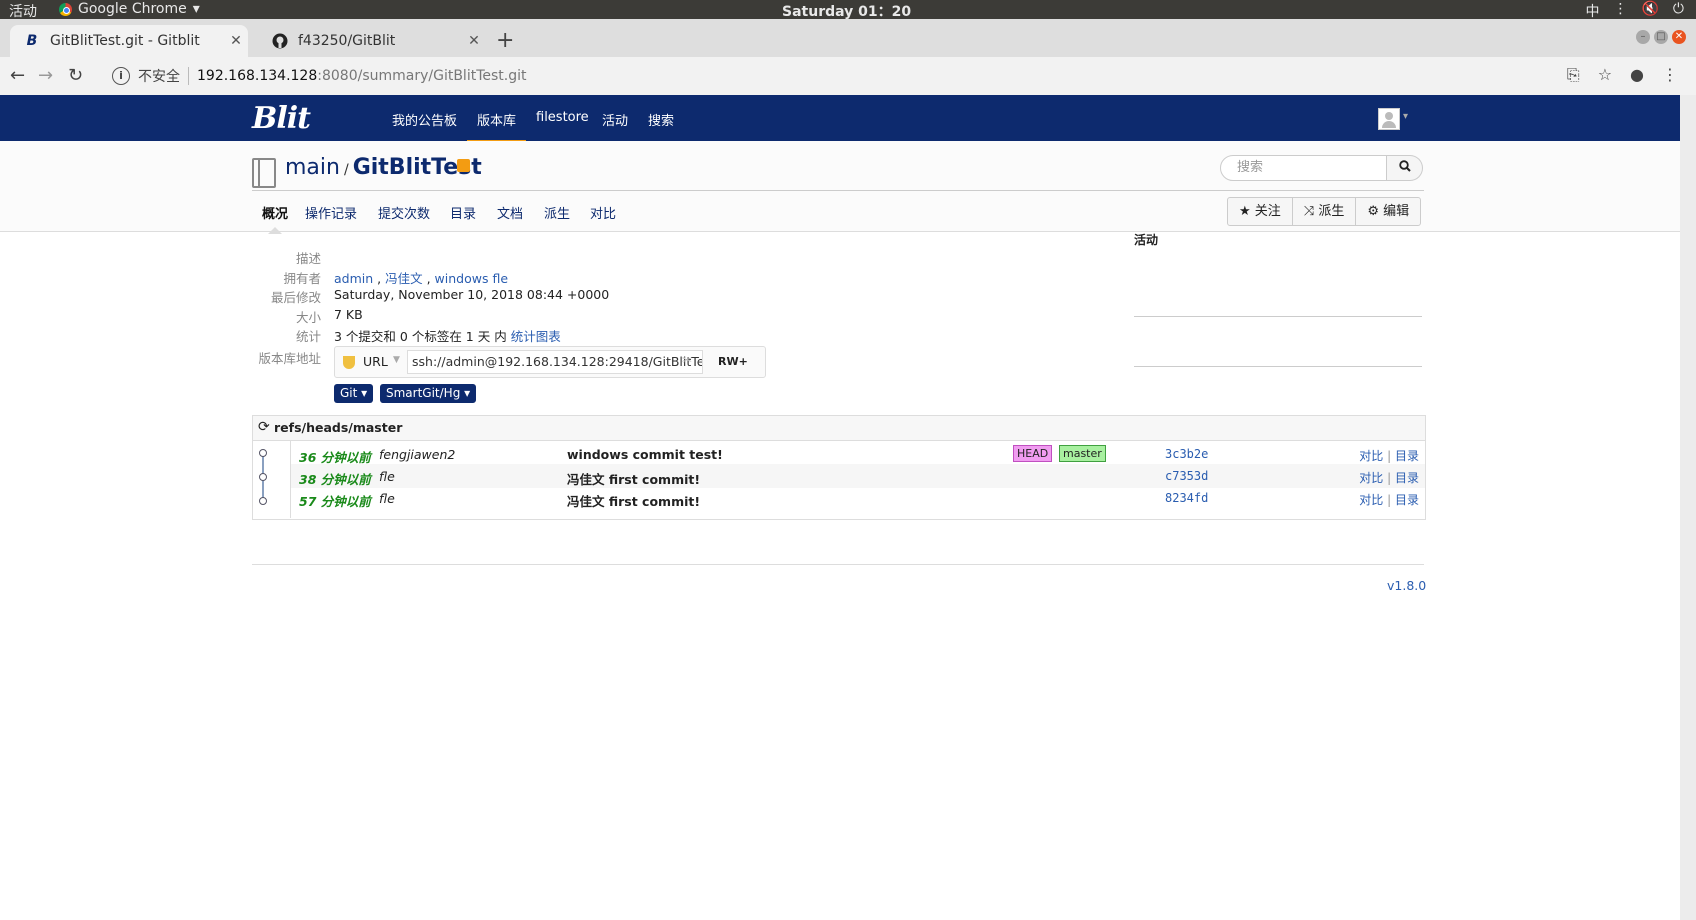  I want to click on watch-button: ★ 关注, so click(1260, 211).